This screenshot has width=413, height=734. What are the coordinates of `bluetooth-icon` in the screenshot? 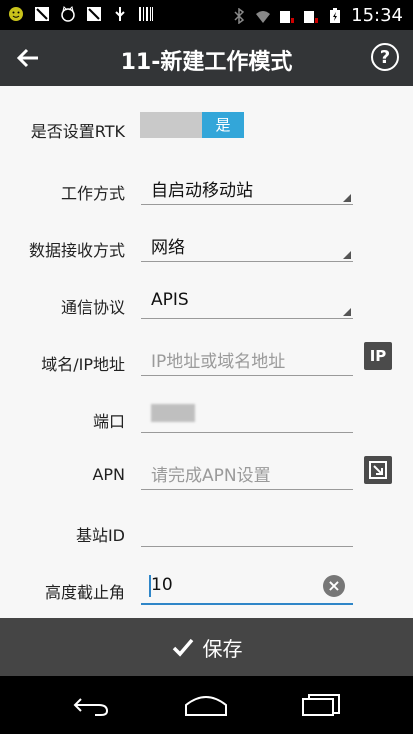 It's located at (239, 15).